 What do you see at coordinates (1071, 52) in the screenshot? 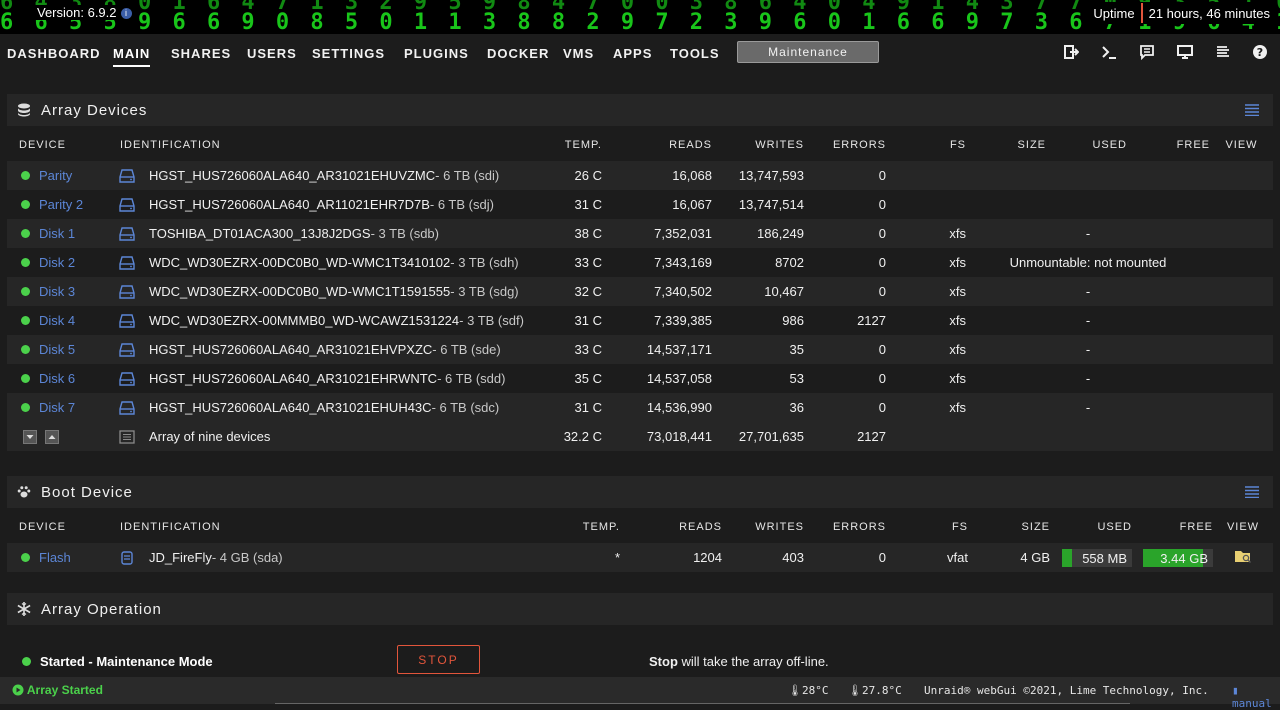
I see `logout-icon` at bounding box center [1071, 52].